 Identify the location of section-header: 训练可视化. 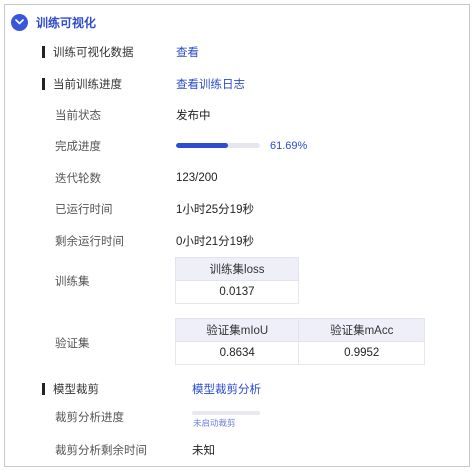
(53, 22).